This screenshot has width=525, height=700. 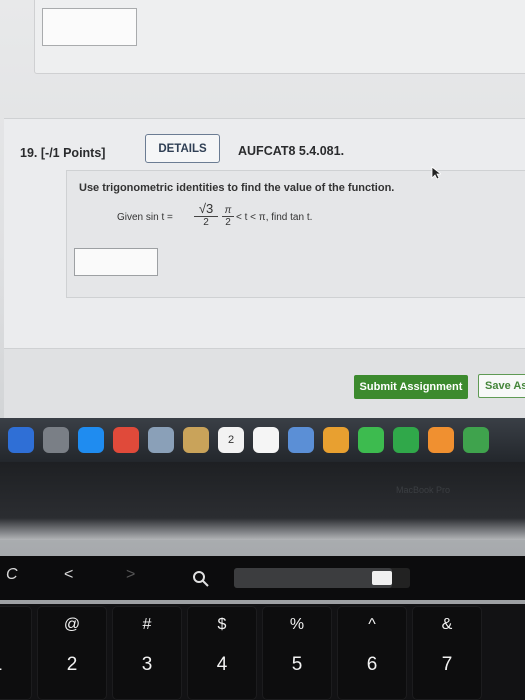 I want to click on key-shift-label: #, so click(x=147, y=624).